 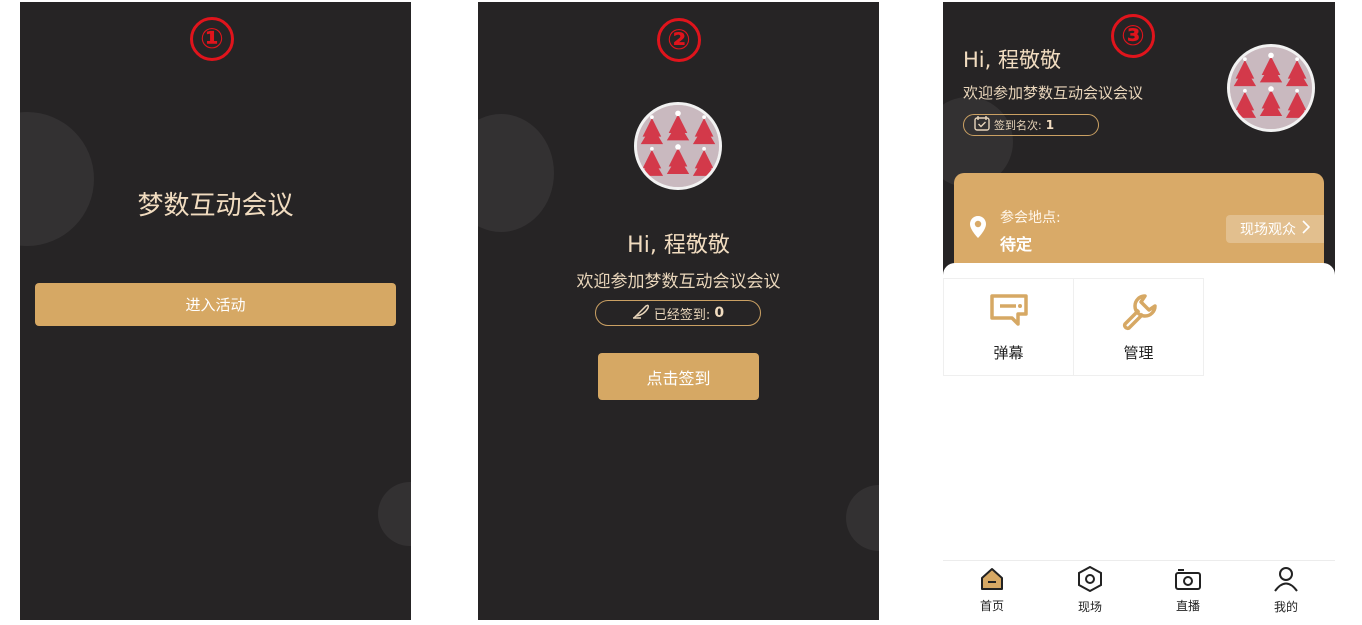 I want to click on step-marker-2: ②, so click(x=679, y=40).